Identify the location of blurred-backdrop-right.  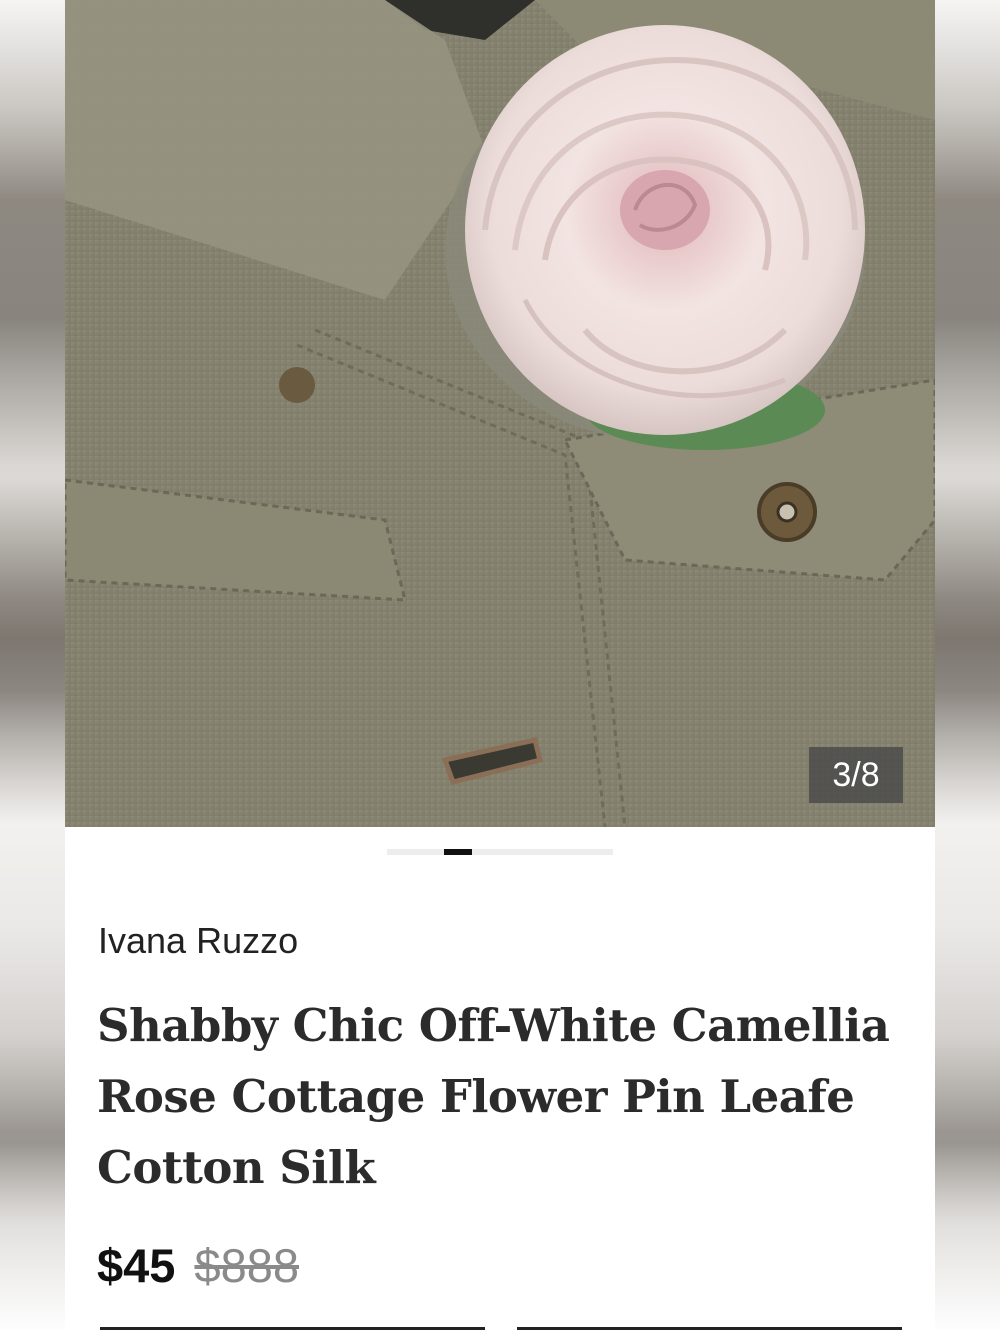
(967, 665).